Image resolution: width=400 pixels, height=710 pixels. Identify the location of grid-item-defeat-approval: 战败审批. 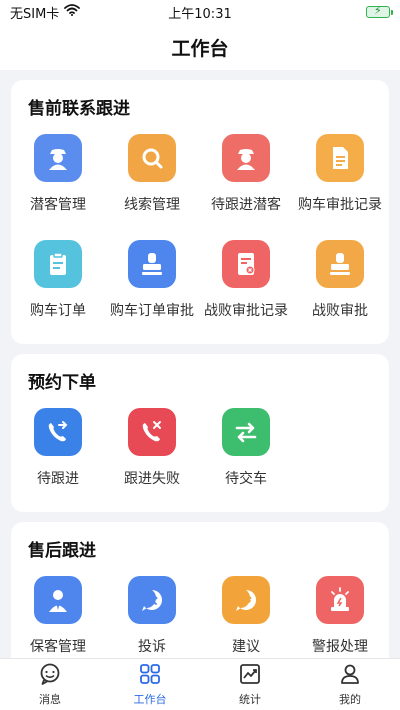
(340, 285).